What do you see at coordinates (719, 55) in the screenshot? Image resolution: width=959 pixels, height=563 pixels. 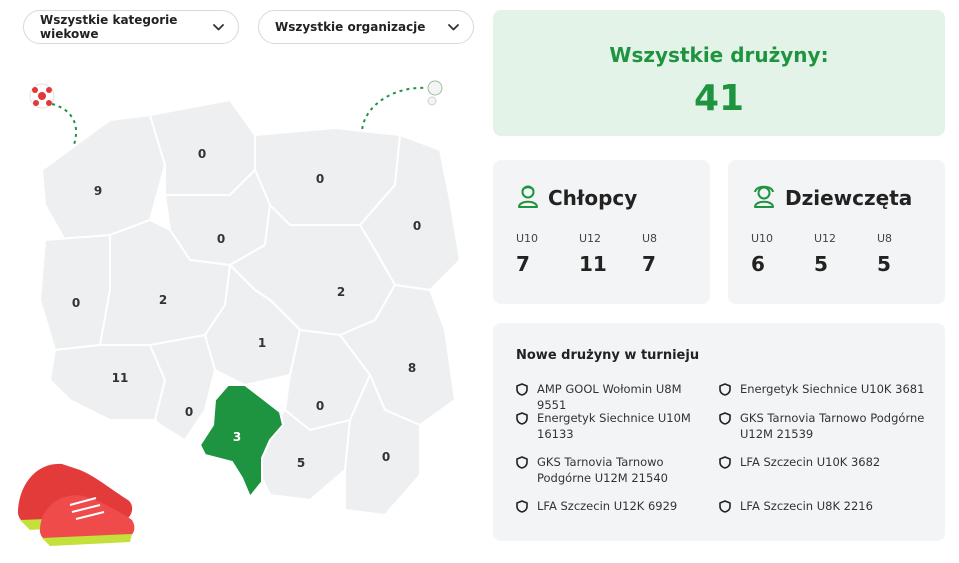 I see `total-teams-title: Wszystkie drużyny:` at bounding box center [719, 55].